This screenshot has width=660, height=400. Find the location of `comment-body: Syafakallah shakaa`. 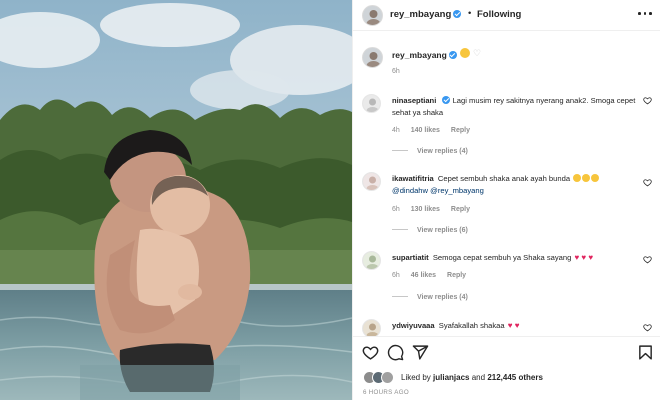

comment-body: Syafakallah shakaa is located at coordinates (471, 325).